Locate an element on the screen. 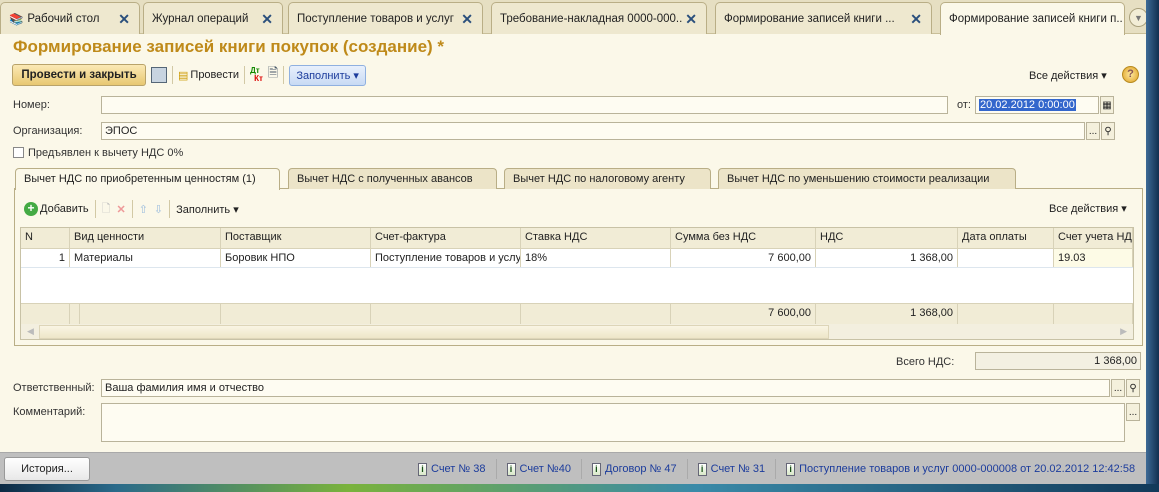  column-header: Дата оплаты is located at coordinates (1006, 238).